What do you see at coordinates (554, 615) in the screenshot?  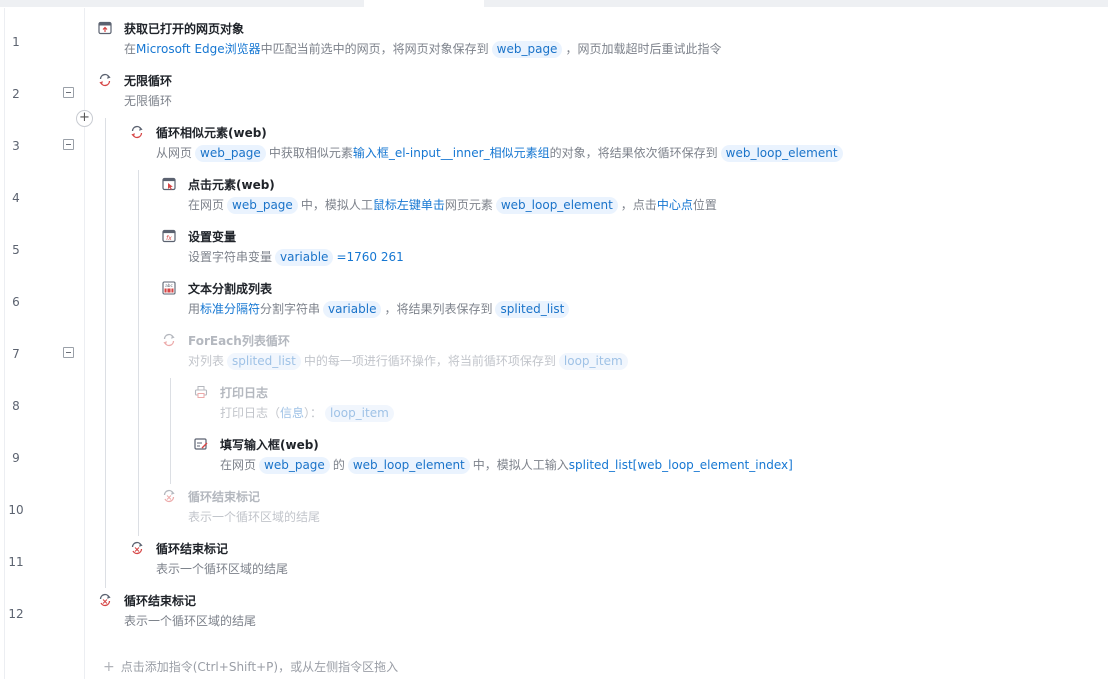 I see `flow-step-row: 12 循环结束标记 表示一个循环区域的结尾` at bounding box center [554, 615].